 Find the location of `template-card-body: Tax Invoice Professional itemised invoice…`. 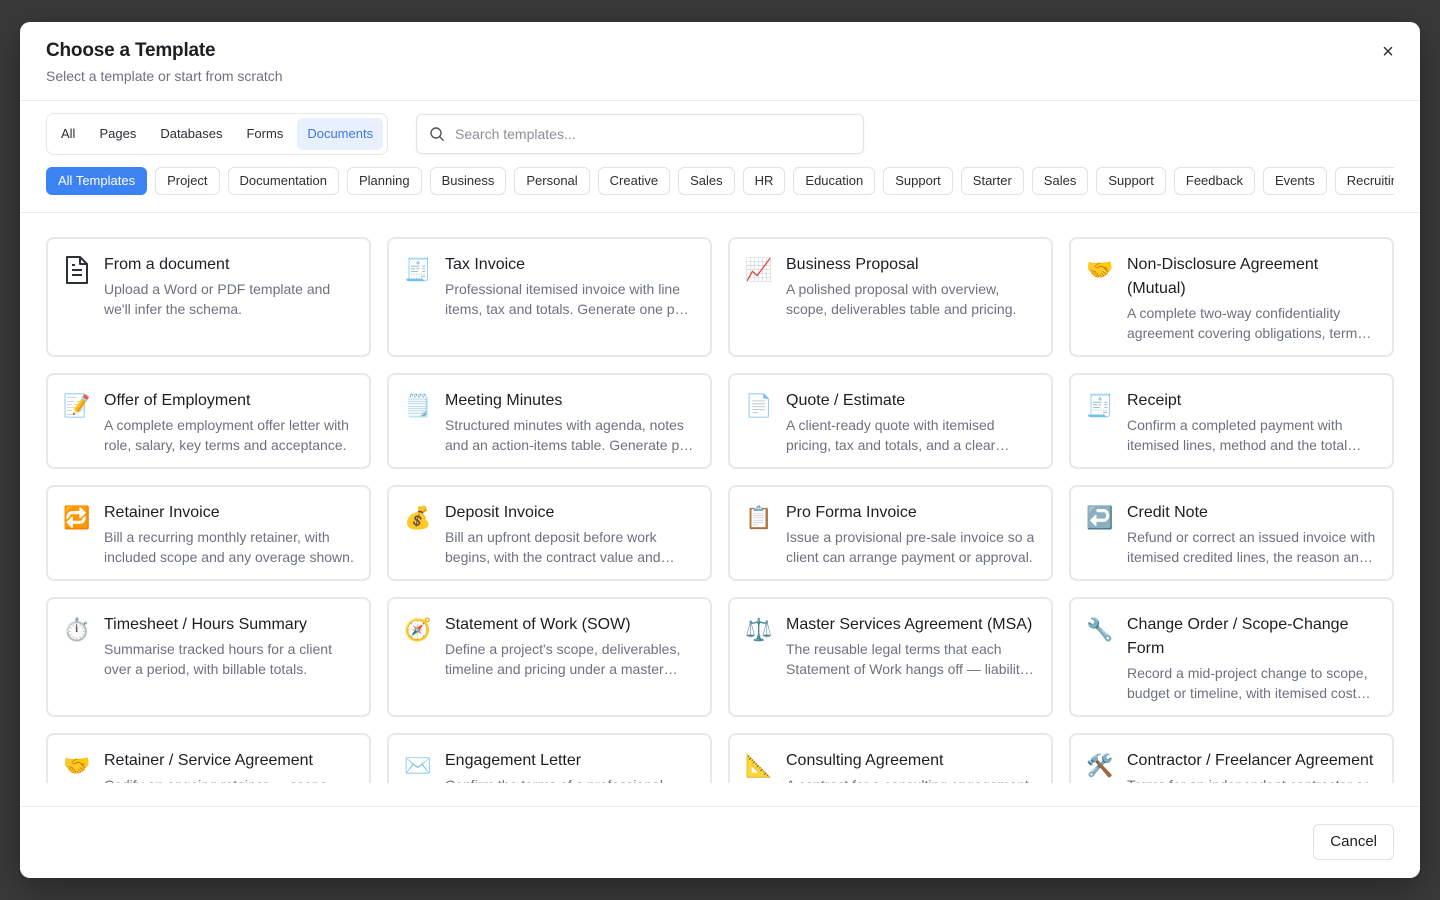

template-card-body: Tax Invoice Professional itemised invoice… is located at coordinates (570, 304).